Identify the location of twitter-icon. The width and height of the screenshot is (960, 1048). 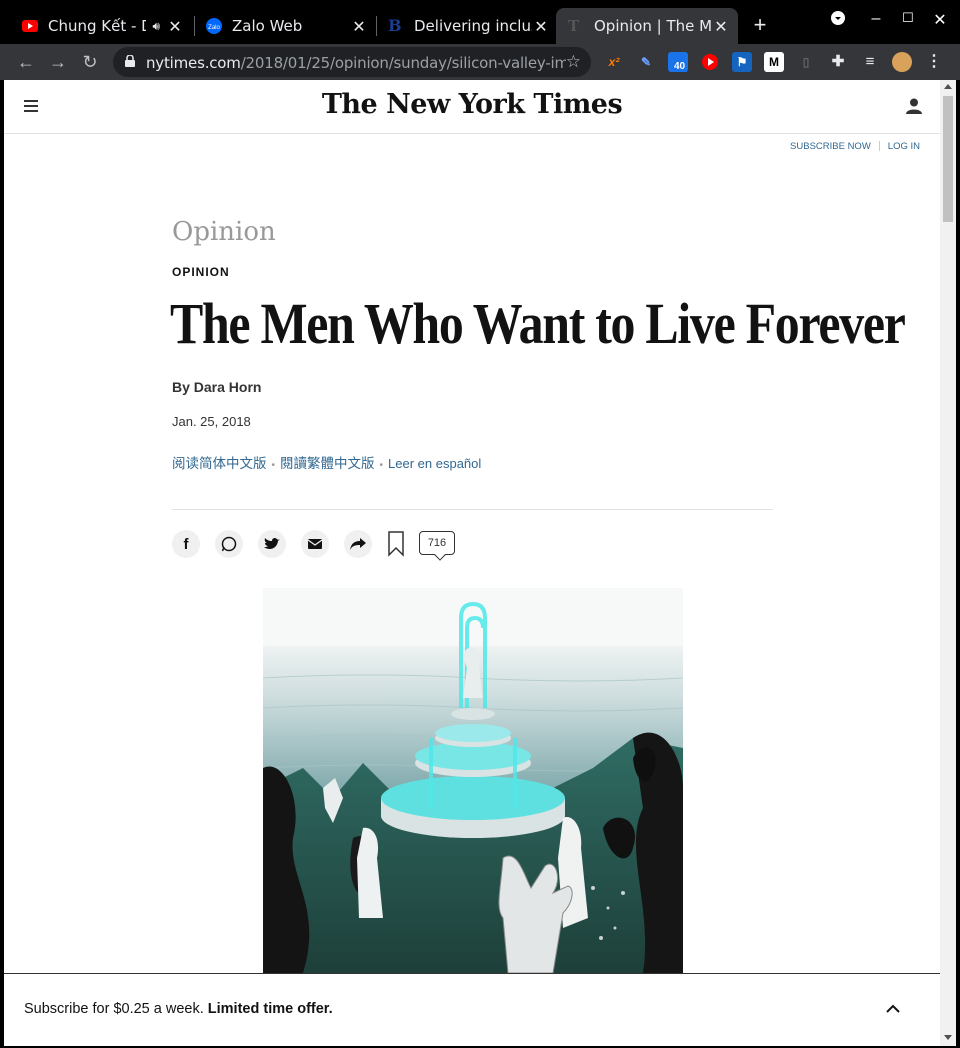
(272, 543).